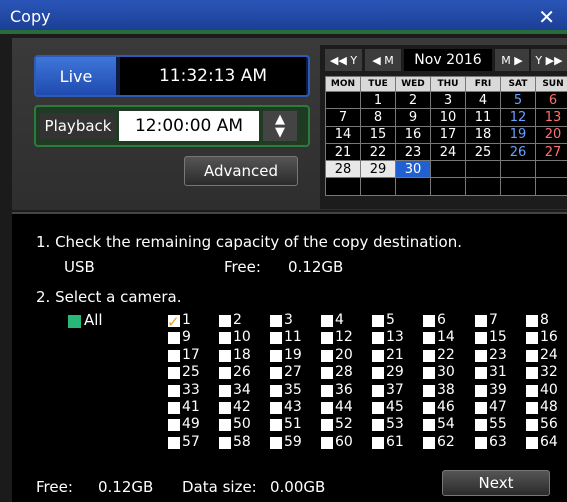 The height and width of the screenshot is (502, 567). I want to click on camera-checkbox-item: 34, so click(244, 391).